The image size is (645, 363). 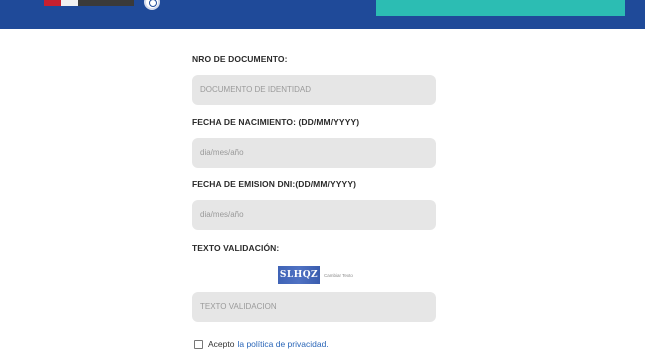 I want to click on validation-text-input: TEXTO VALIDACION, so click(x=314, y=307).